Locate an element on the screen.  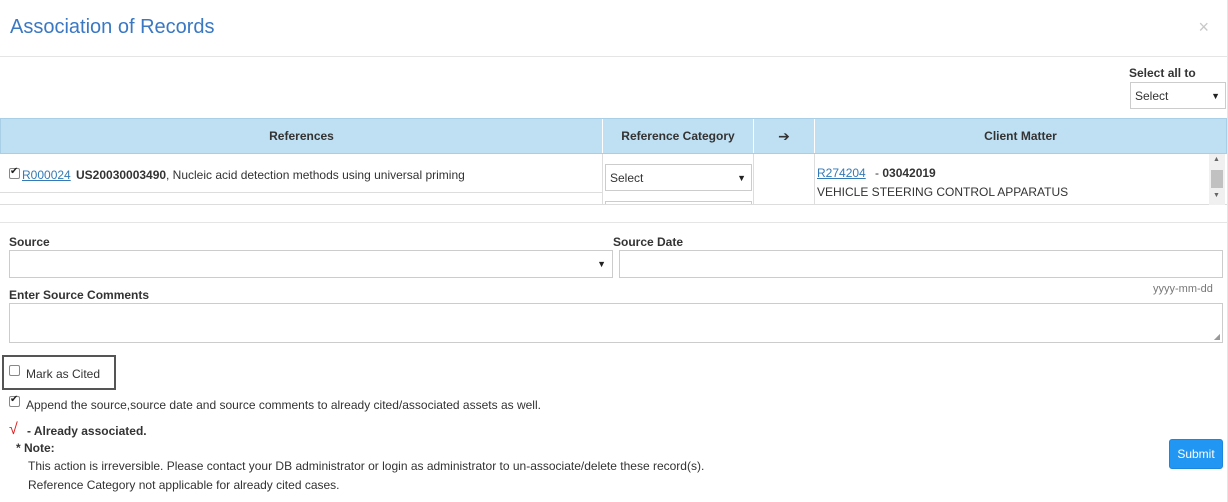
already-associated-legend: - Already associated. is located at coordinates (87, 431).